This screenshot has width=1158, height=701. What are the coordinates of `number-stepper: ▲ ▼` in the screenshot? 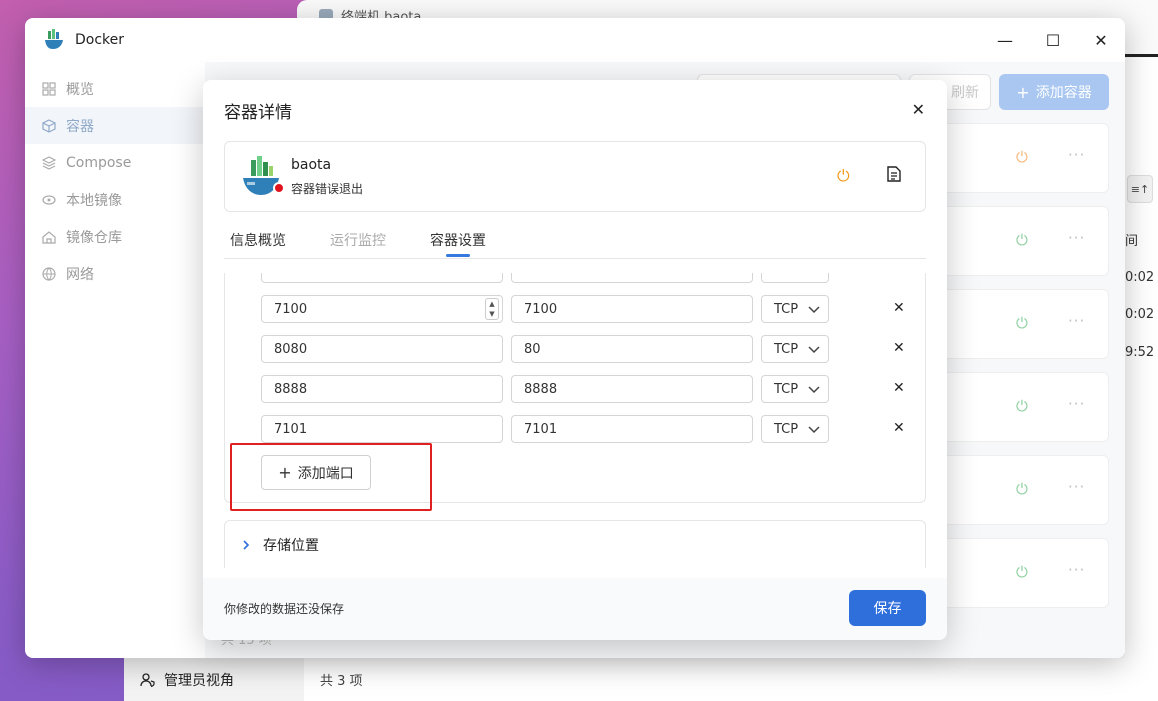 It's located at (492, 309).